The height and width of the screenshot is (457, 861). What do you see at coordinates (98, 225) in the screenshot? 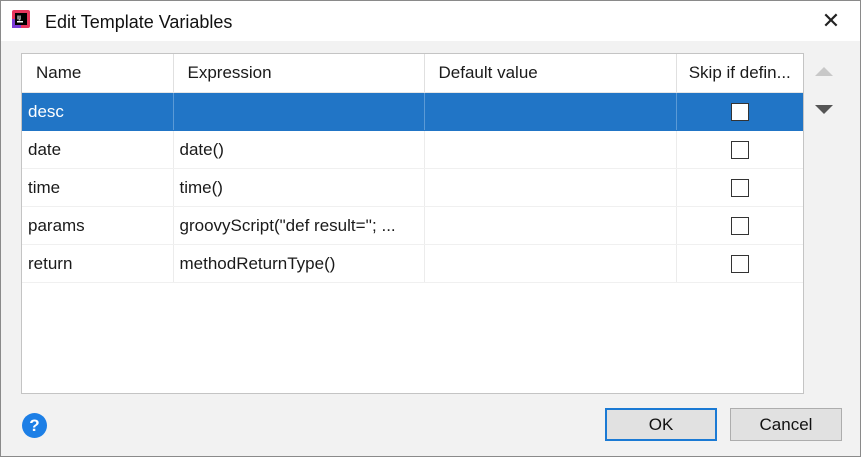
I see `variable-name-cell: params` at bounding box center [98, 225].